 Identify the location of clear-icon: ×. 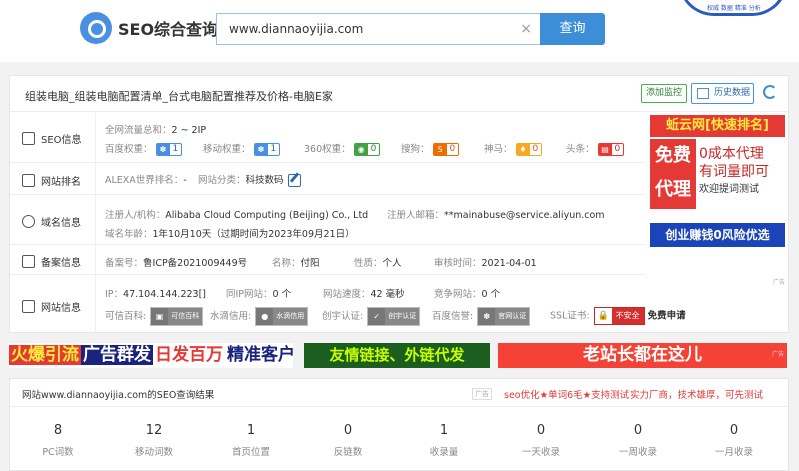
(526, 29).